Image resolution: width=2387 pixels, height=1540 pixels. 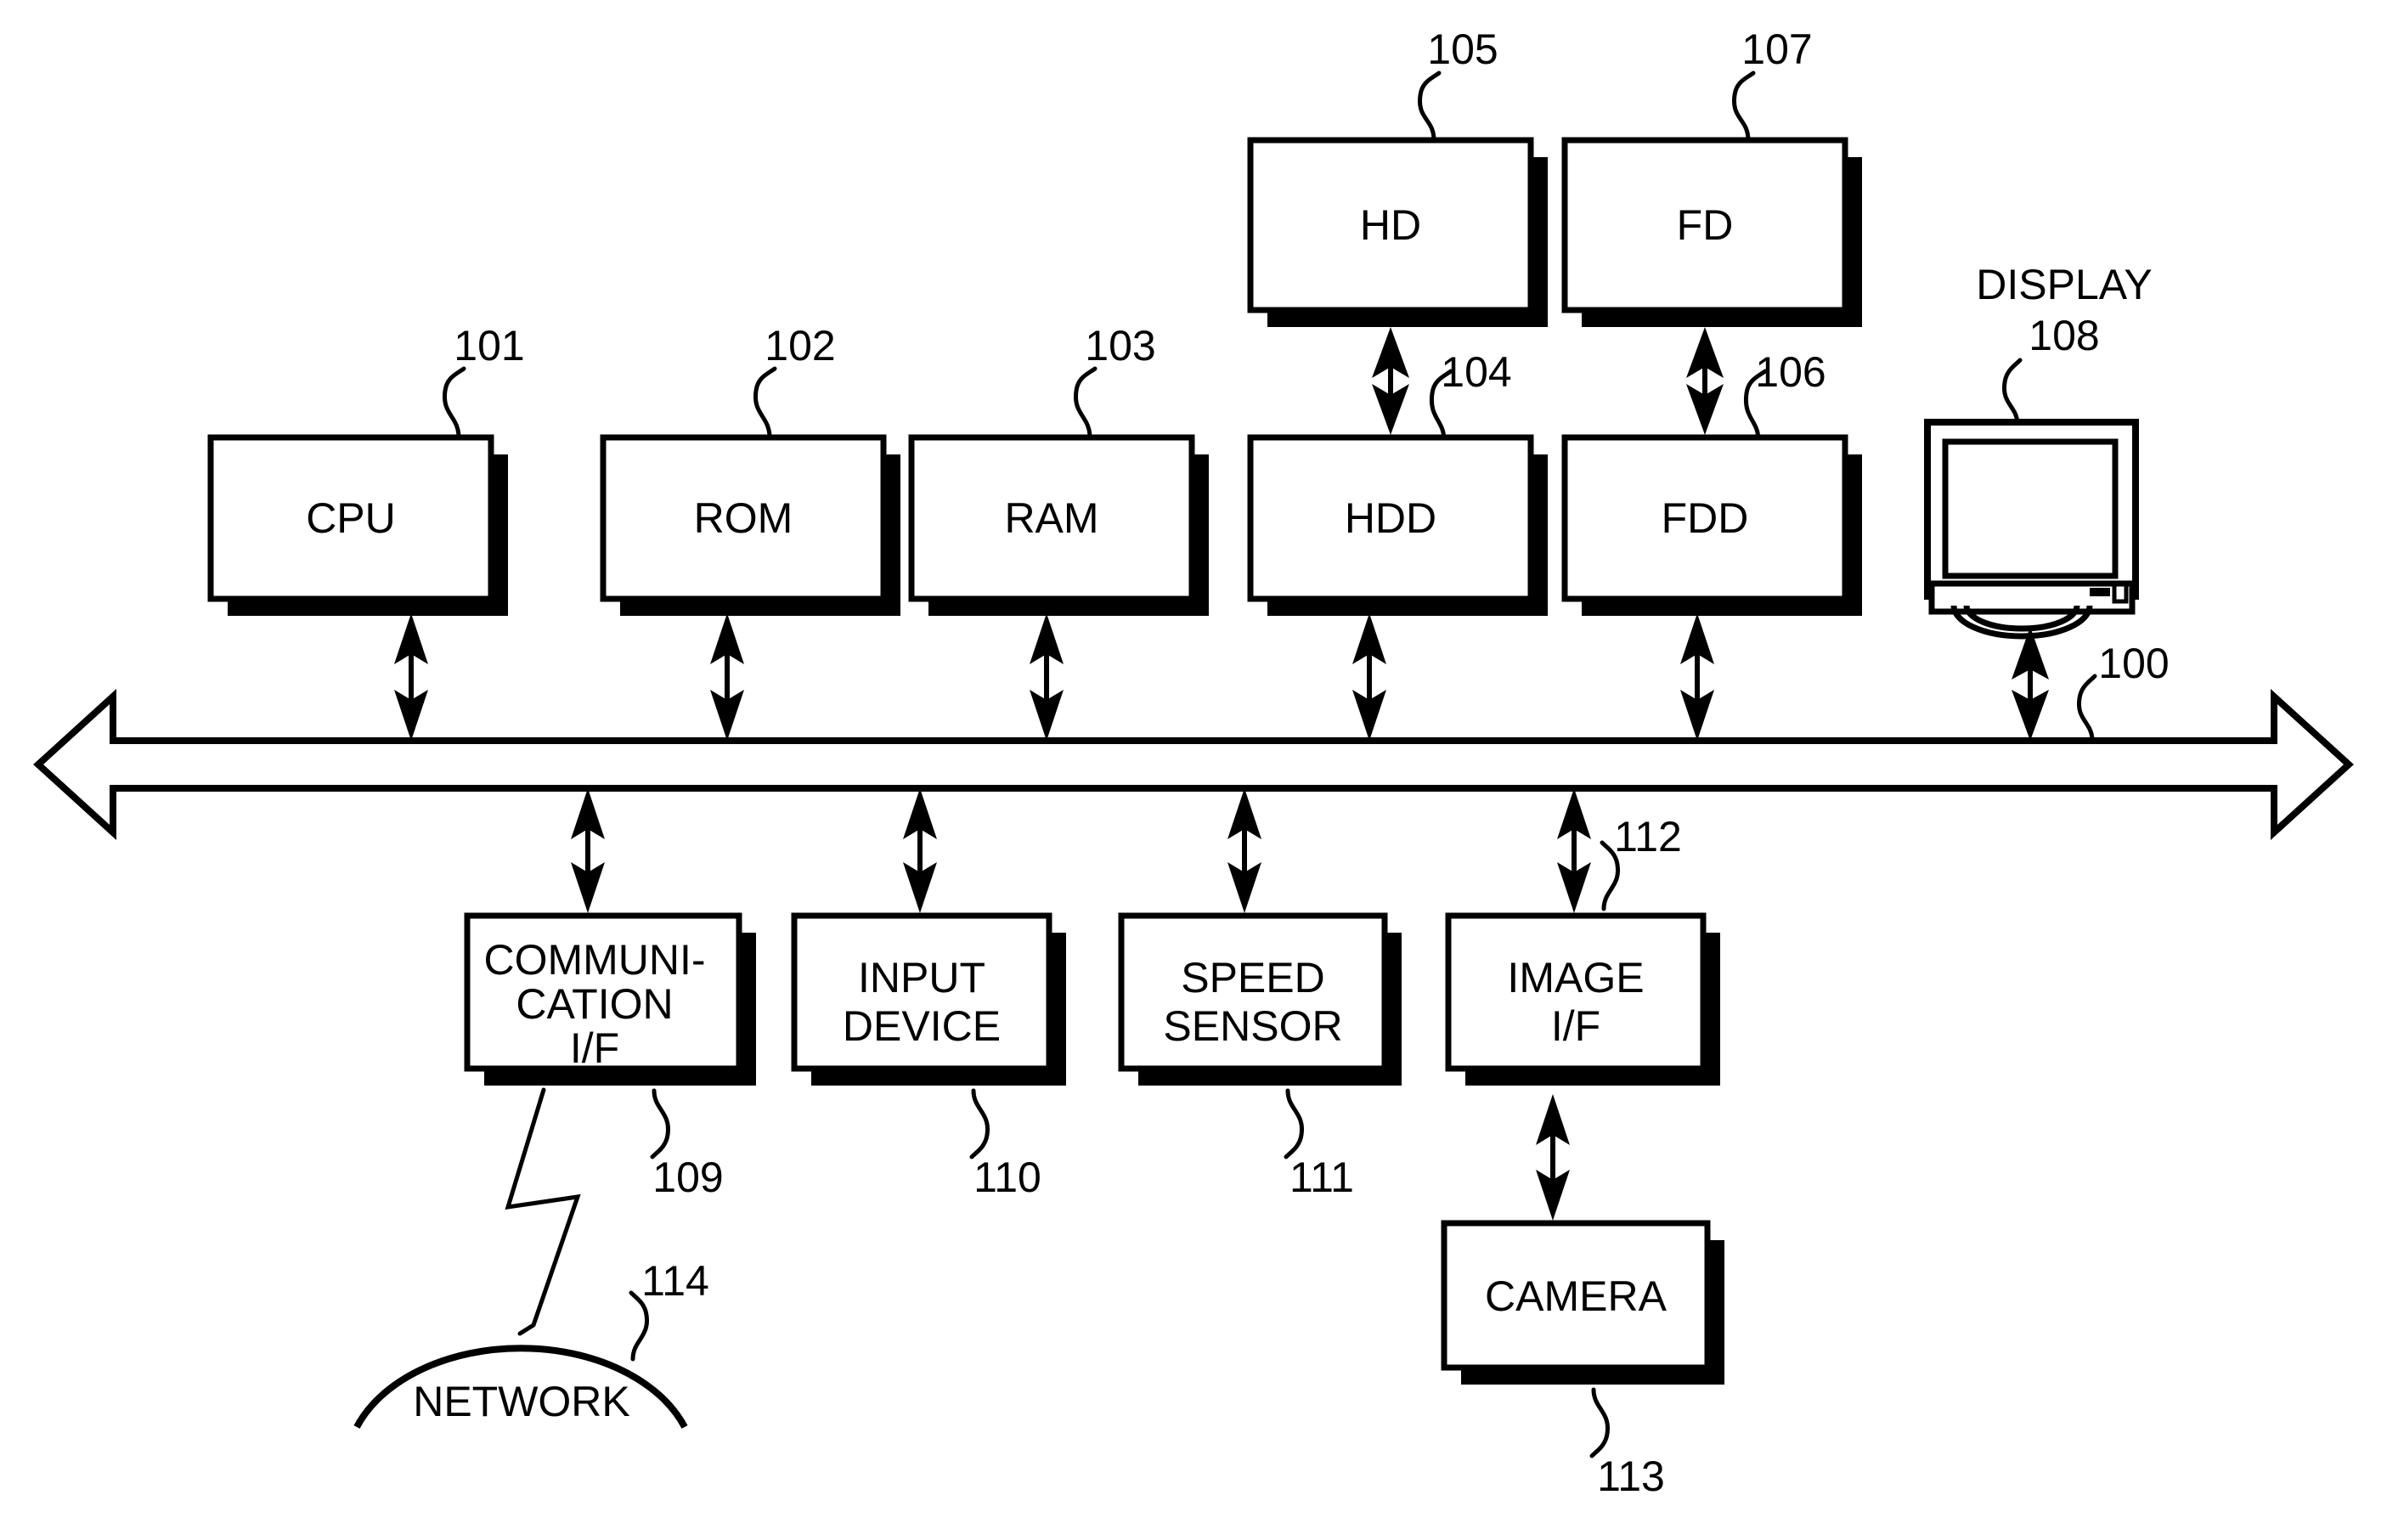 I want to click on ref-101-label: 101, so click(x=489, y=345).